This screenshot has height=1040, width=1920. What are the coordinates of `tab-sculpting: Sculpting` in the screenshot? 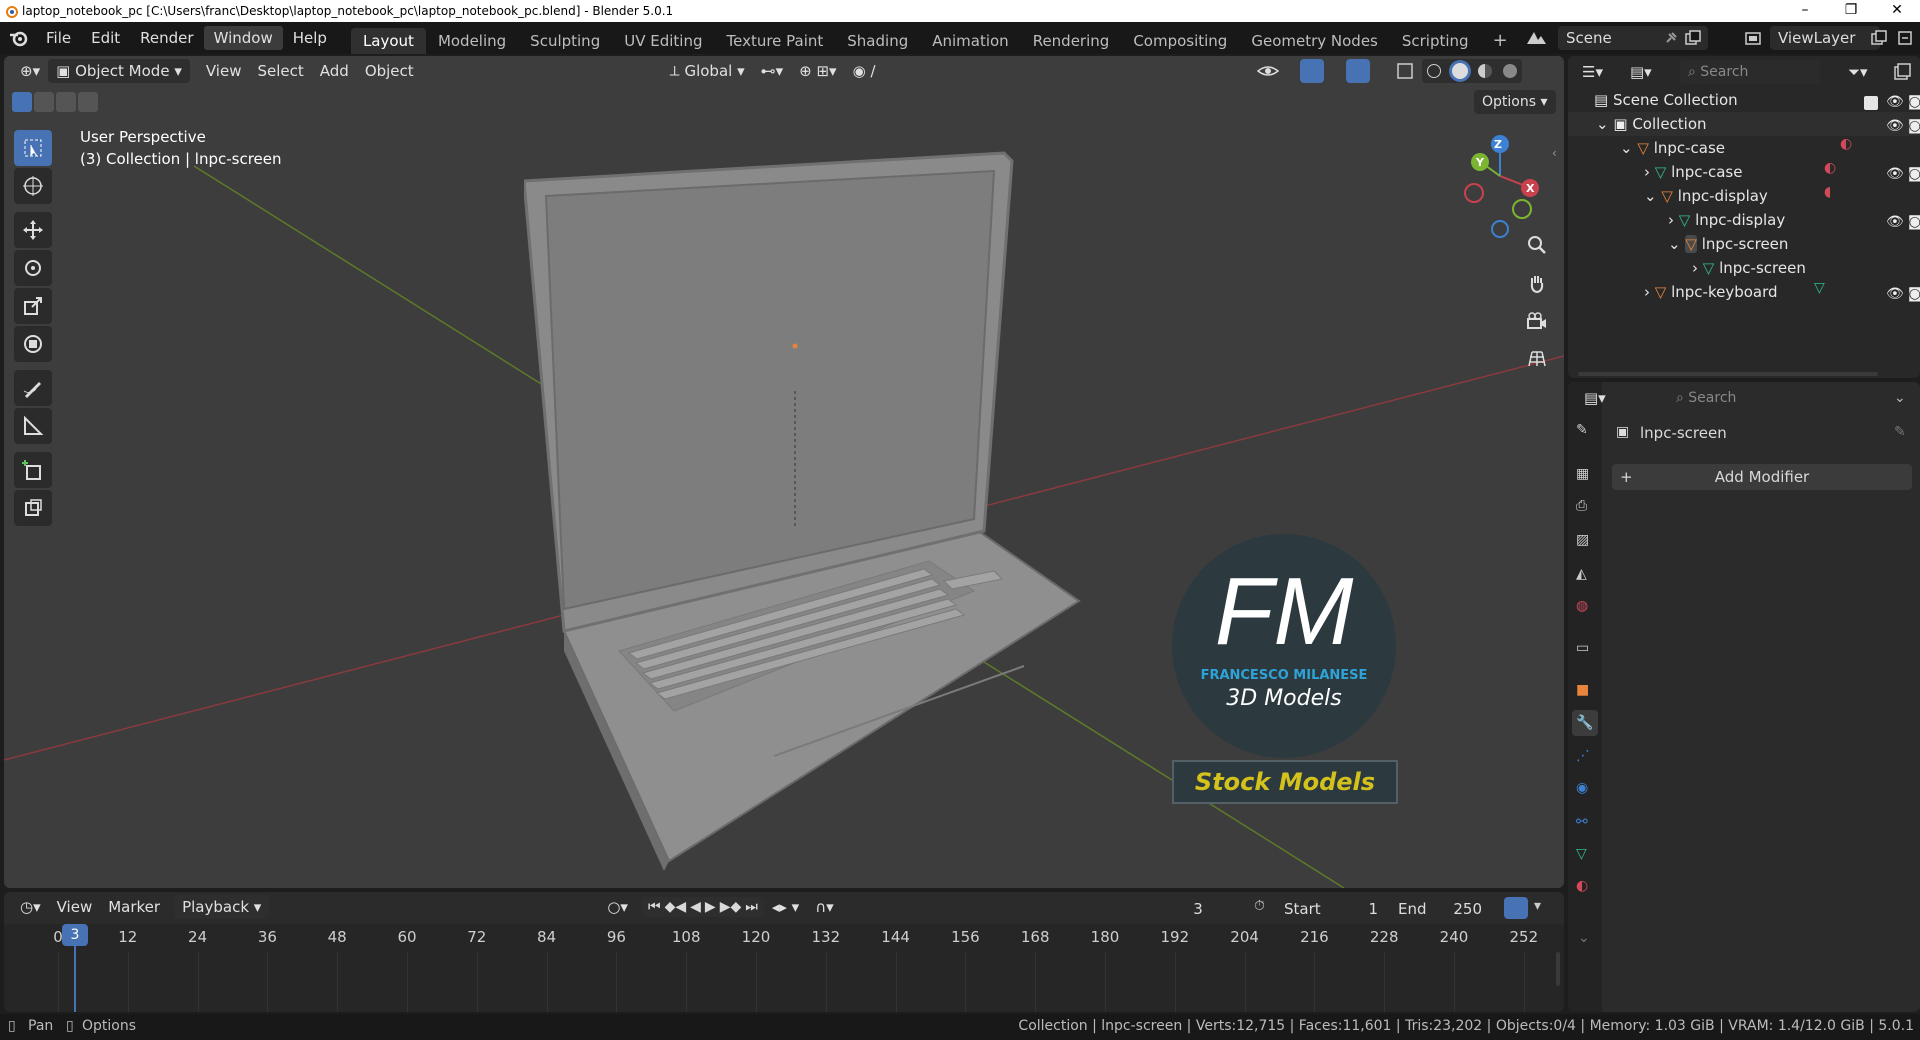 It's located at (565, 41).